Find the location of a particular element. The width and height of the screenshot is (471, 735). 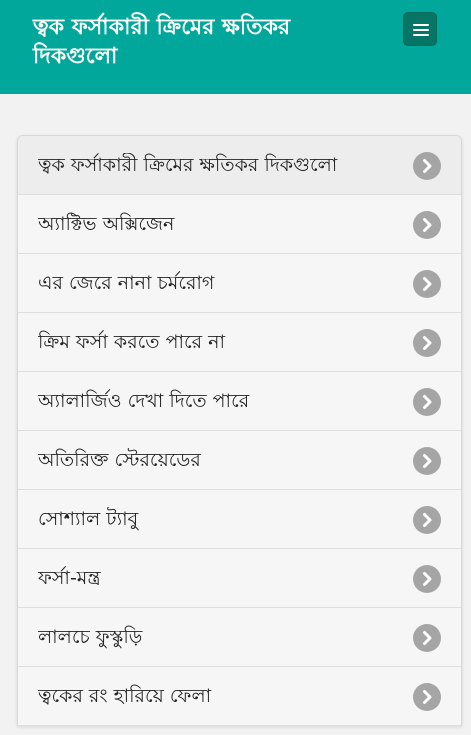

list-item: এর জেরে নানা চর্মরোগ is located at coordinates (239, 283).